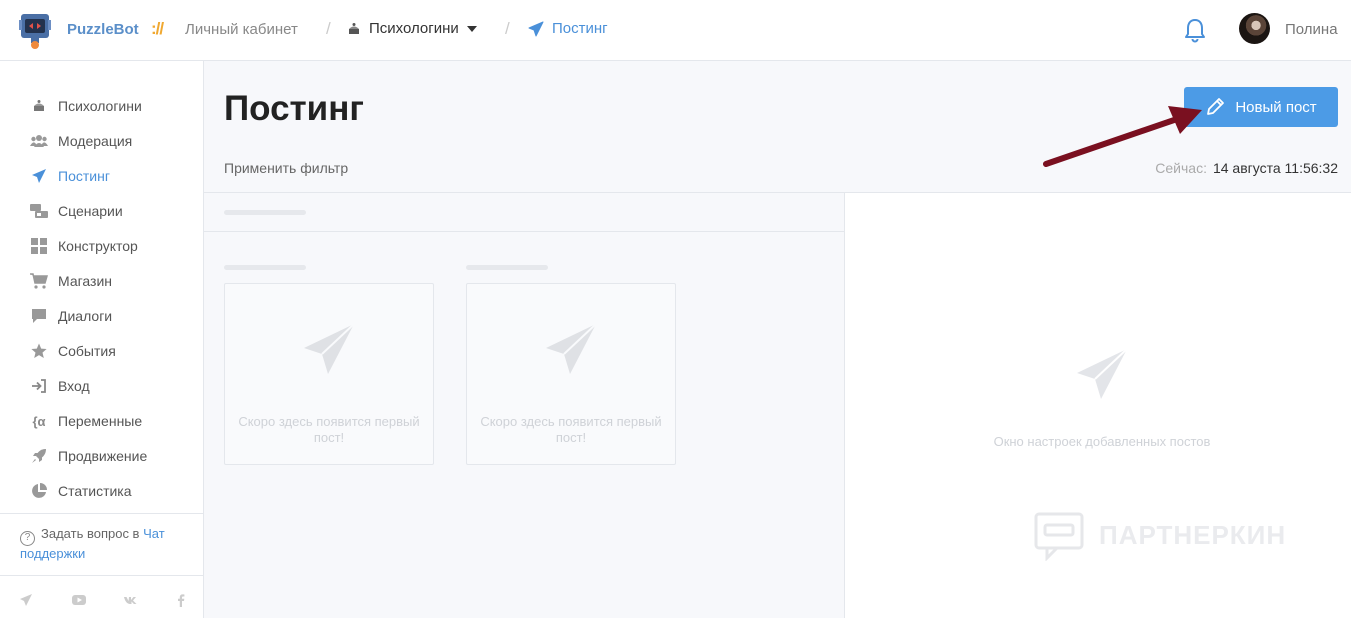 The height and width of the screenshot is (618, 1351). Describe the element at coordinates (26, 600) in the screenshot. I see `telegram-icon` at that location.